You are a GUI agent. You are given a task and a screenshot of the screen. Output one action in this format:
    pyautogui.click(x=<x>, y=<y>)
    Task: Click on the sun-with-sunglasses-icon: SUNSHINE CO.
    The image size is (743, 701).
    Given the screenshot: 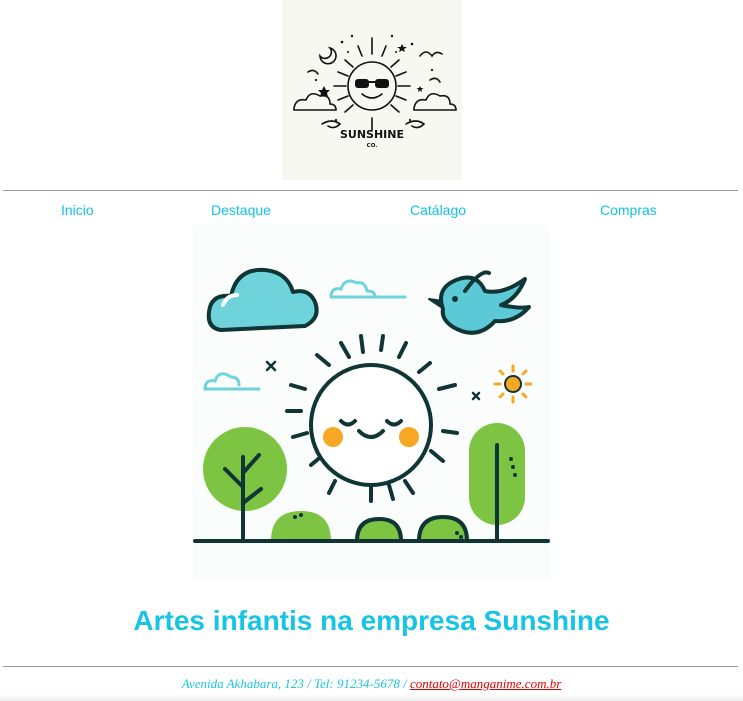 What is the action you would take?
    pyautogui.click(x=375, y=91)
    